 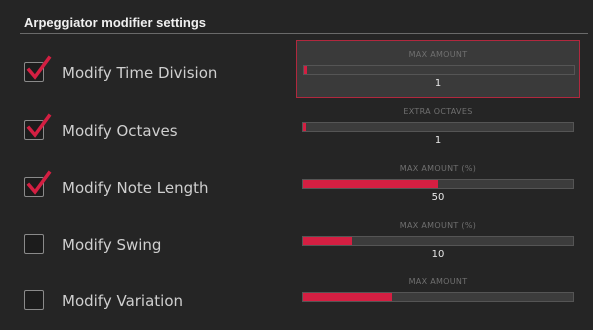 I want to click on panel-title: Arpeggiator modifier settings, so click(x=115, y=22).